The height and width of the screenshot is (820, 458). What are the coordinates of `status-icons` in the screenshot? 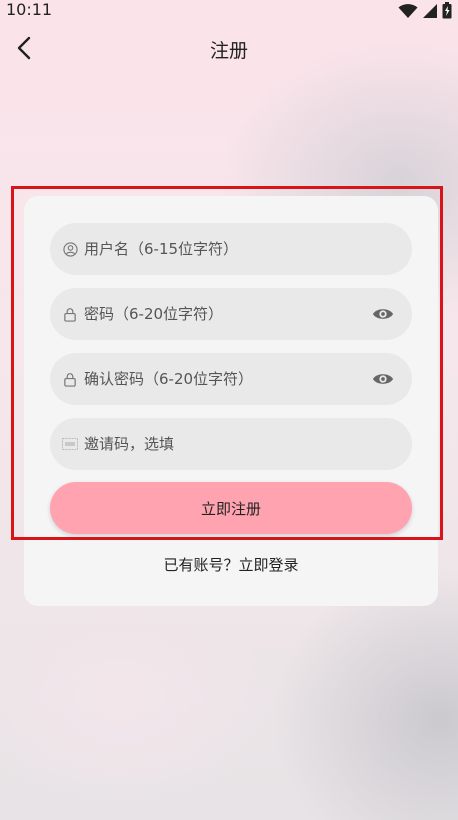 It's located at (425, 10).